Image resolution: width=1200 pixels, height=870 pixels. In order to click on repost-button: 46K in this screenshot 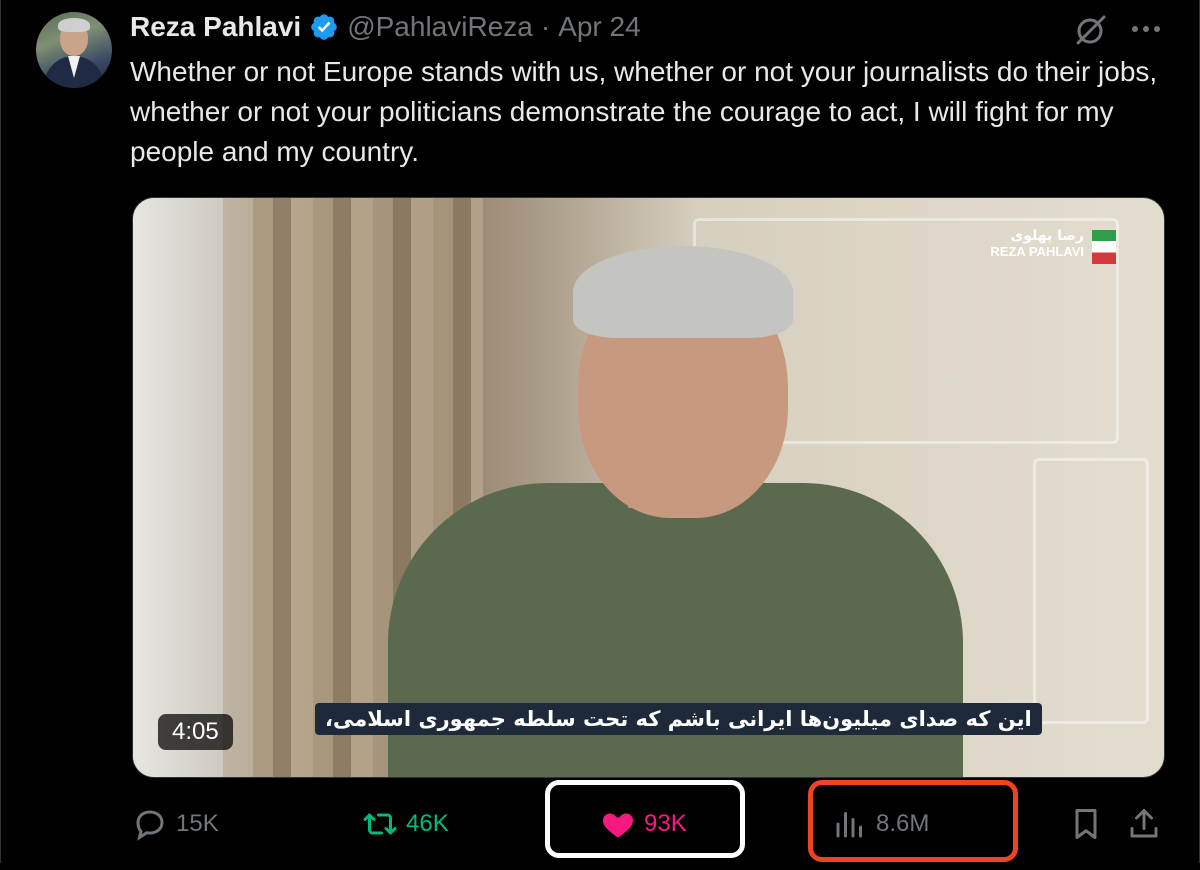, I will do `click(405, 824)`.